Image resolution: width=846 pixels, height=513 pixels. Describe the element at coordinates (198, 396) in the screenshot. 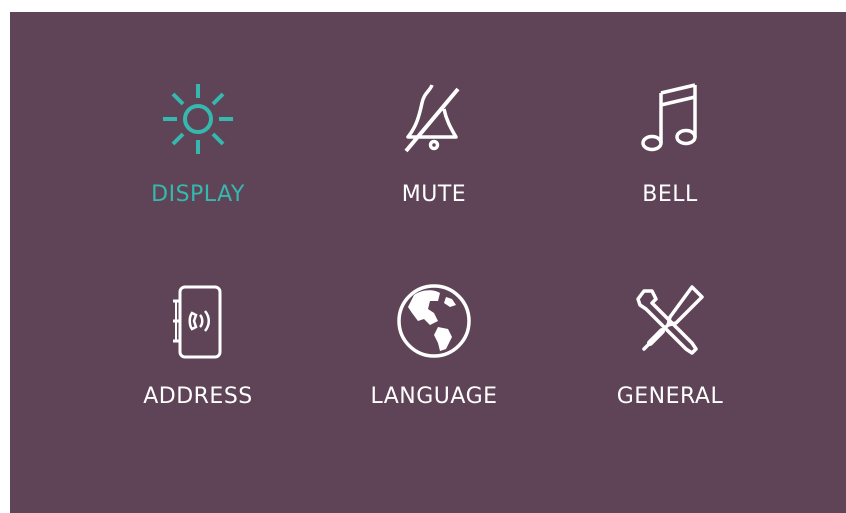

I see `menu-item-label: ADDRESS` at that location.